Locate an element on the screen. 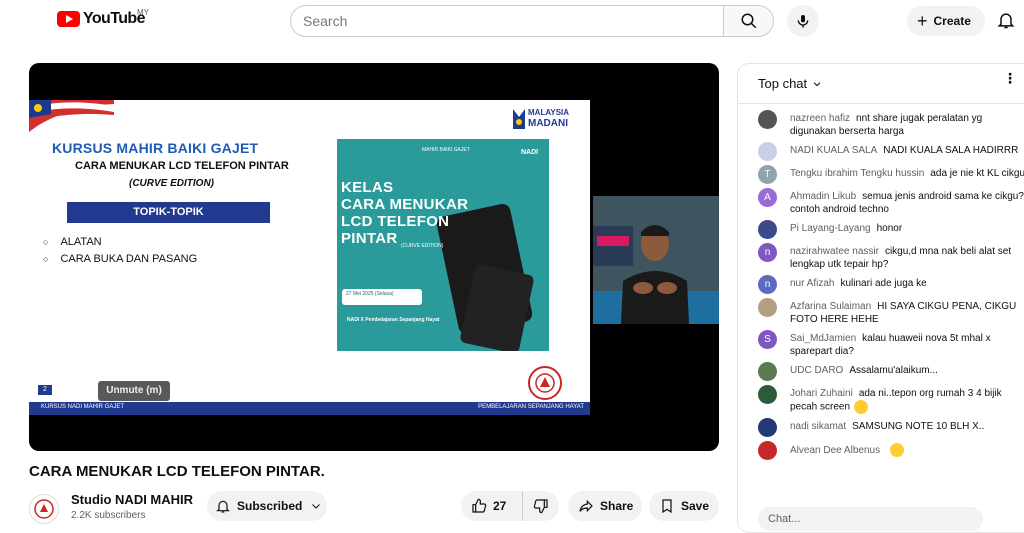  like-count: 27 is located at coordinates (500, 506).